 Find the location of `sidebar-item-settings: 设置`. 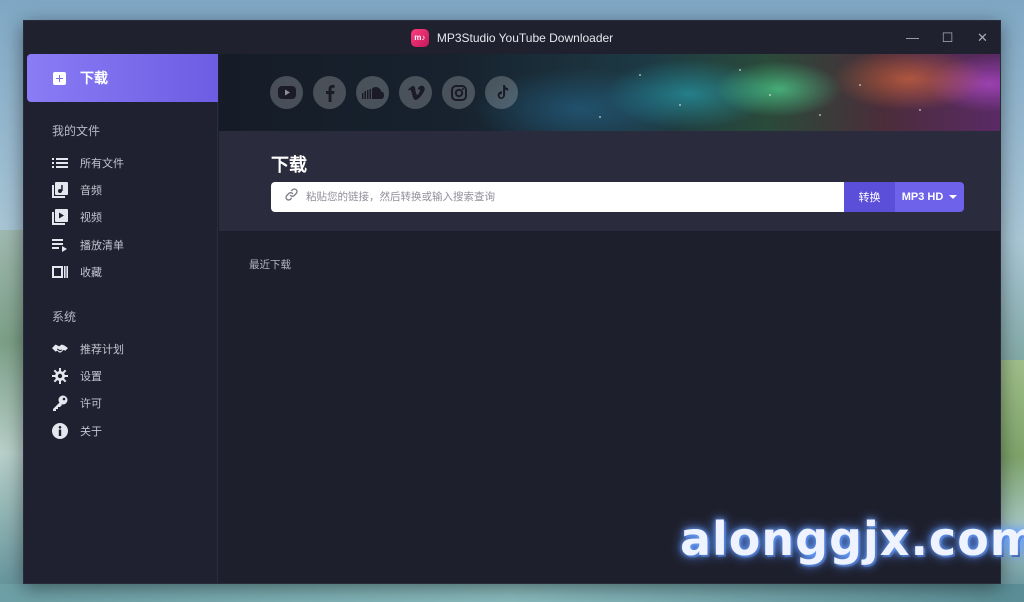

sidebar-item-settings: 设置 is located at coordinates (77, 376).